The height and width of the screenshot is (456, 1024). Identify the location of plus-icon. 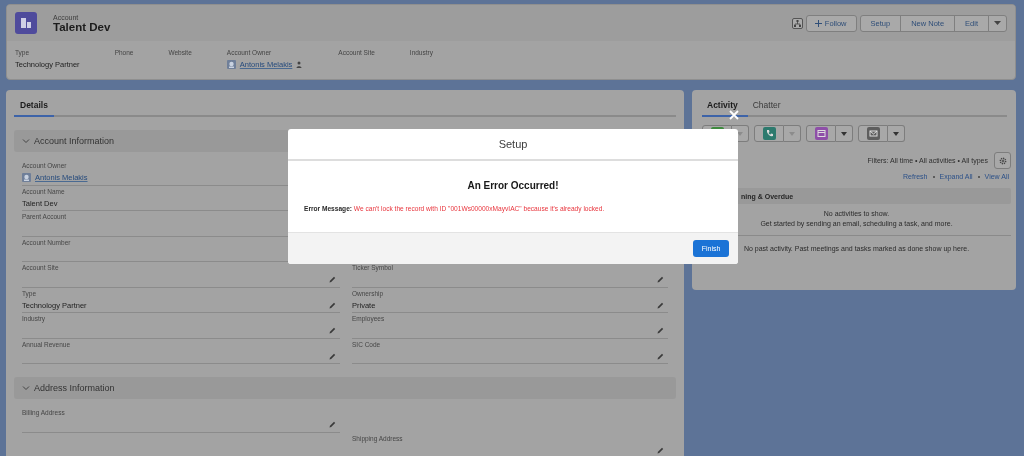
(818, 23).